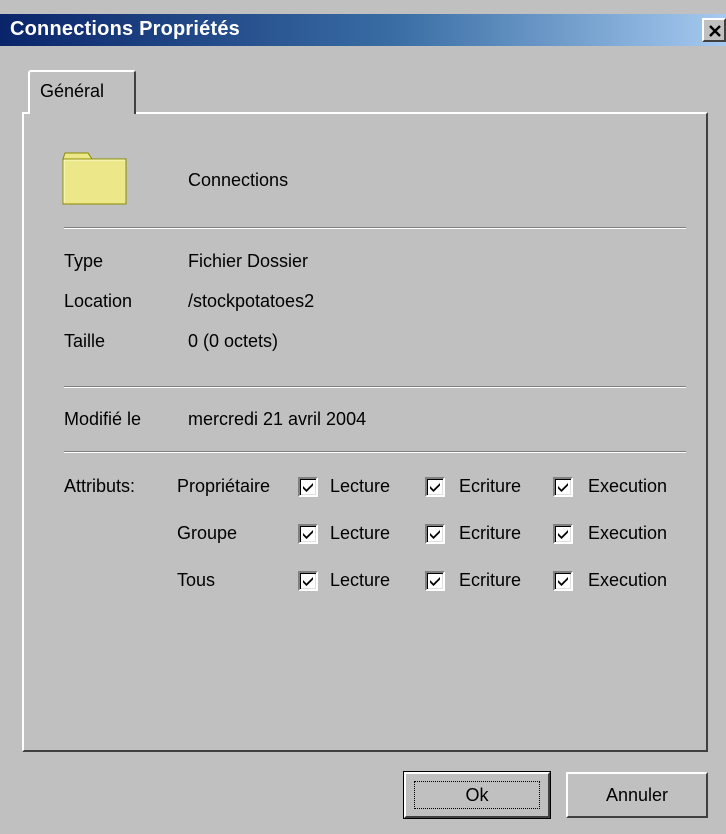 The width and height of the screenshot is (726, 834). What do you see at coordinates (125, 29) in the screenshot?
I see `window-title: Connections Propriétés` at bounding box center [125, 29].